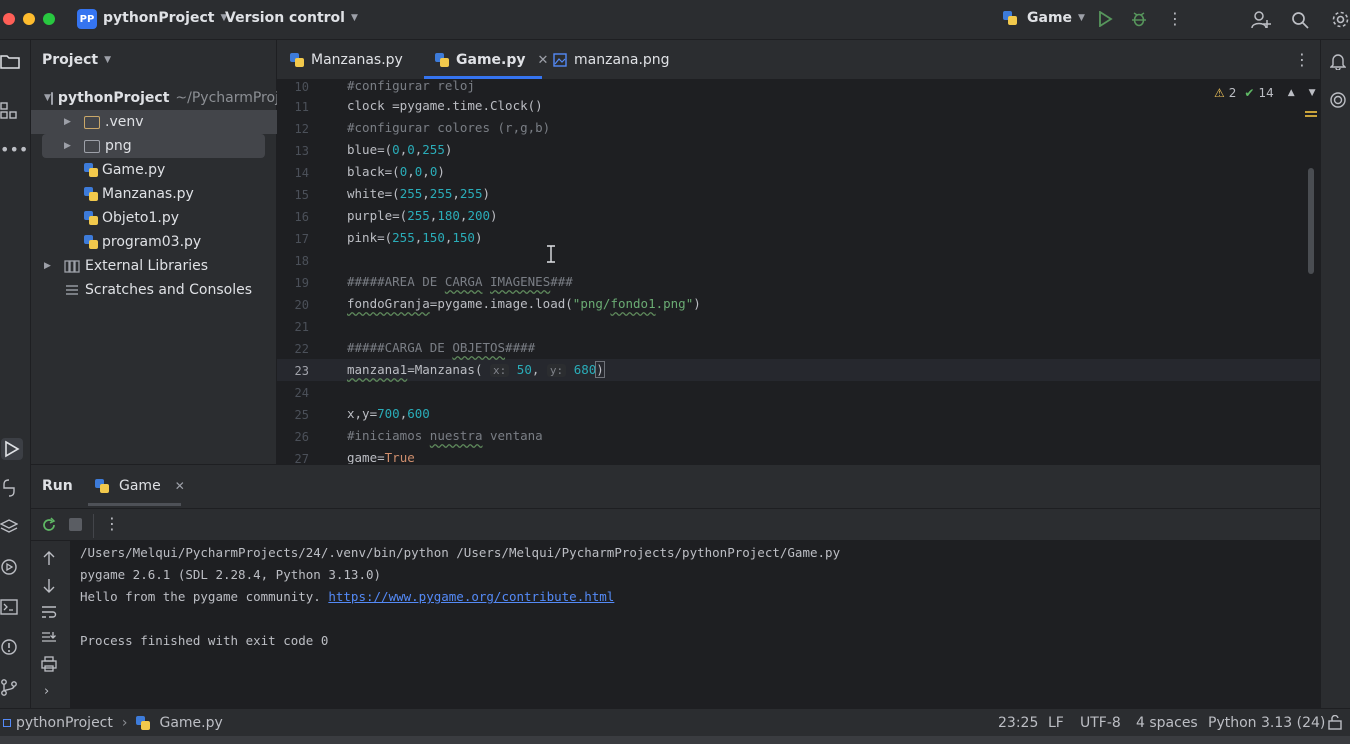 The width and height of the screenshot is (1350, 744). I want to click on more-tools-icon: •••, so click(14, 149).